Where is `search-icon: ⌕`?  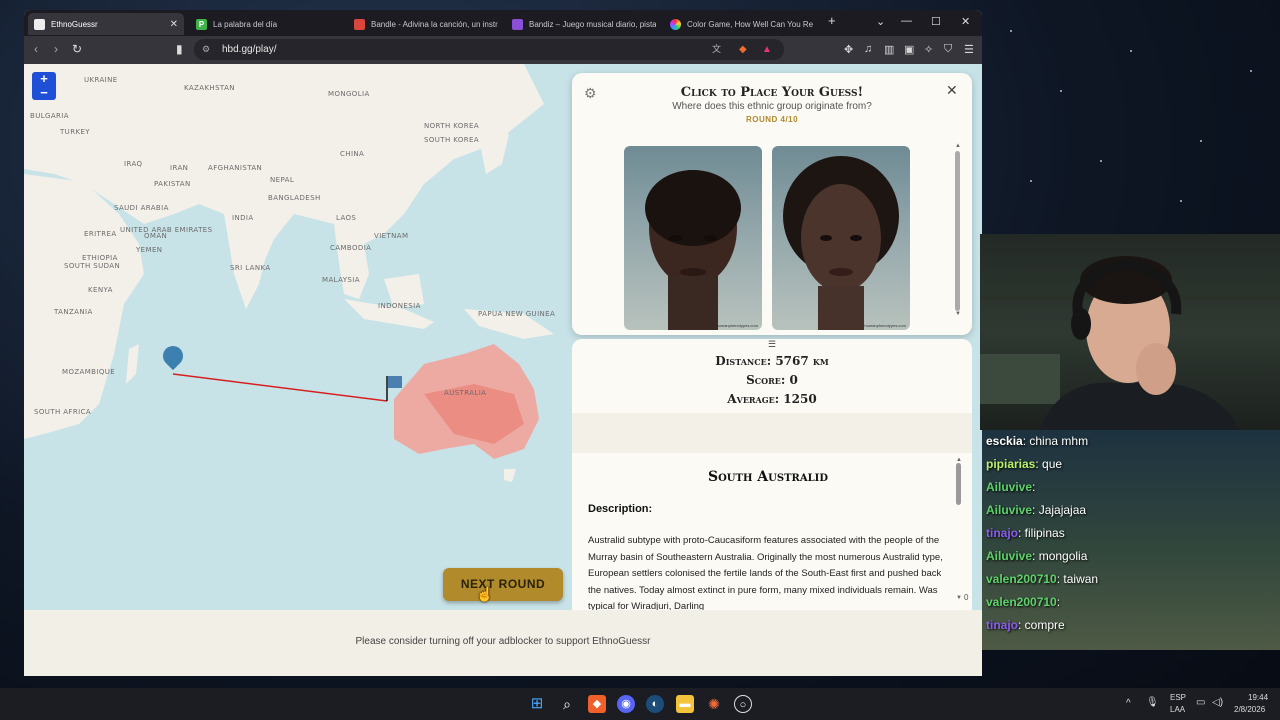 search-icon: ⌕ is located at coordinates (567, 704).